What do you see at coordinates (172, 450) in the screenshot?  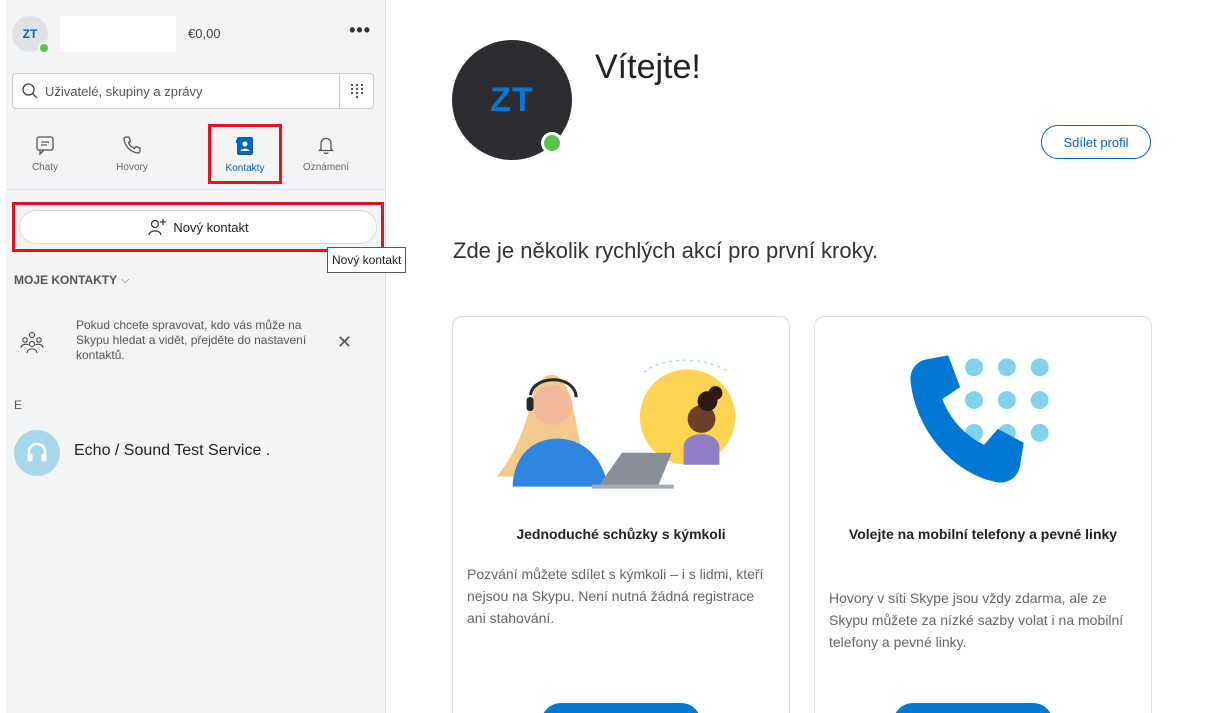 I see `contact-name: Echo / Sound Test Service .` at bounding box center [172, 450].